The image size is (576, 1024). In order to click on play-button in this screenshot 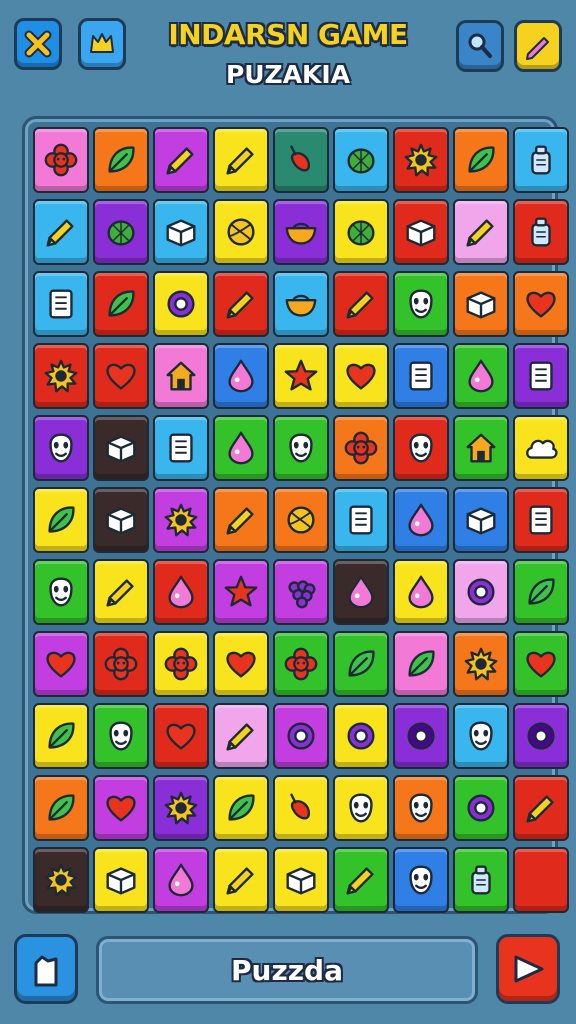, I will do `click(528, 969)`.